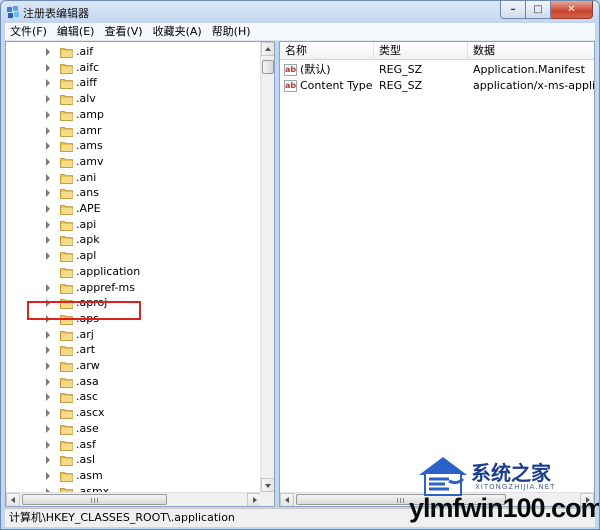 This screenshot has width=600, height=530. I want to click on tree-item-label: .ans, so click(87, 193).